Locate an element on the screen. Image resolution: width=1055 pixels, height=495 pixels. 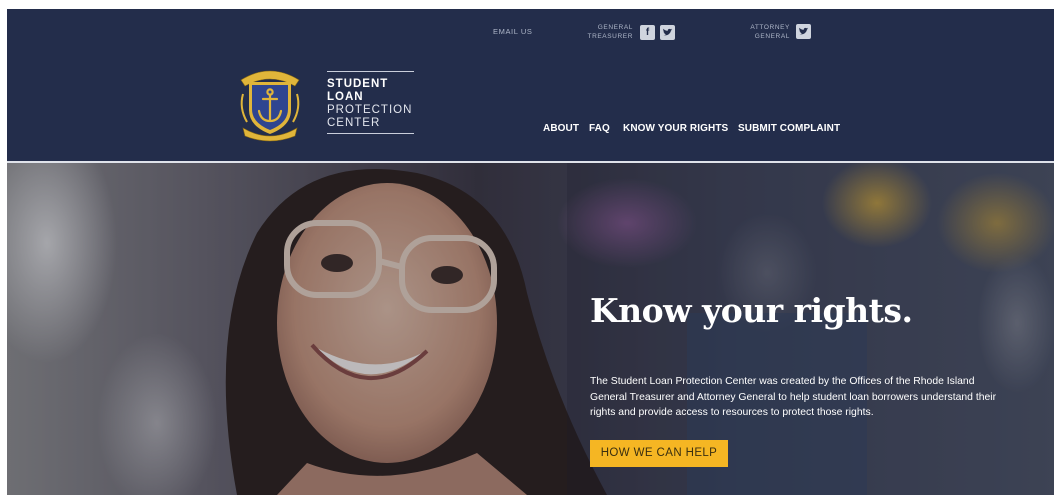
brand-line-center: CENTER is located at coordinates (354, 123).